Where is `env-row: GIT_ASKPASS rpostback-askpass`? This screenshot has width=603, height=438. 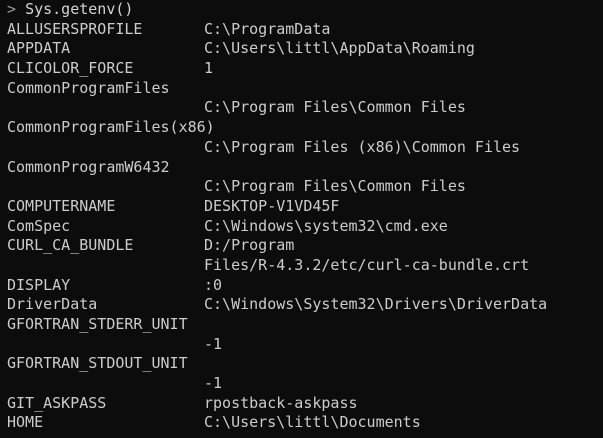
env-row: GIT_ASKPASS rpostback-askpass is located at coordinates (301, 404).